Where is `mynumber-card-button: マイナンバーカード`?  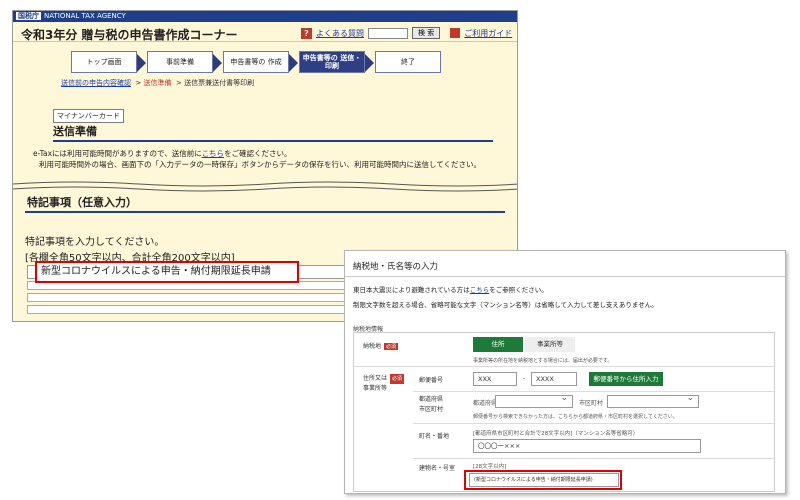
mynumber-card-button: マイナンバーカード is located at coordinates (88, 116).